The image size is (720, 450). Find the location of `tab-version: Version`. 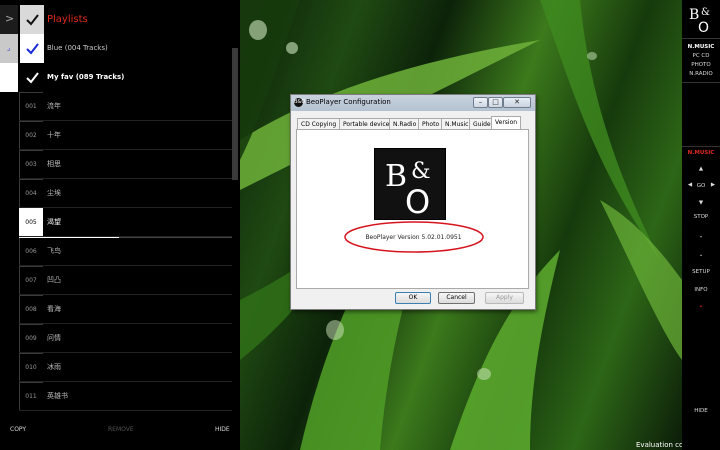

tab-version: Version is located at coordinates (506, 123).